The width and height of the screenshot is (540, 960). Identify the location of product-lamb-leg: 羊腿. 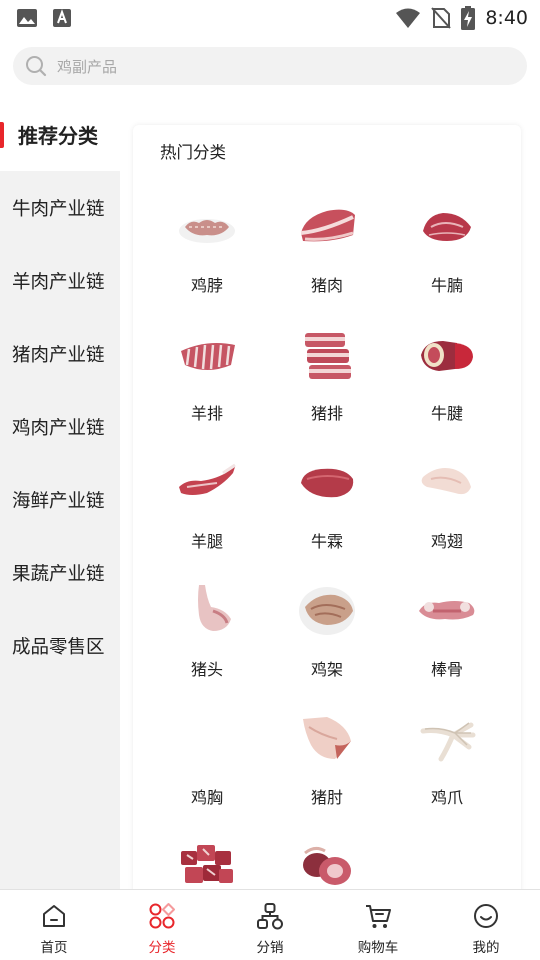
(207, 513).